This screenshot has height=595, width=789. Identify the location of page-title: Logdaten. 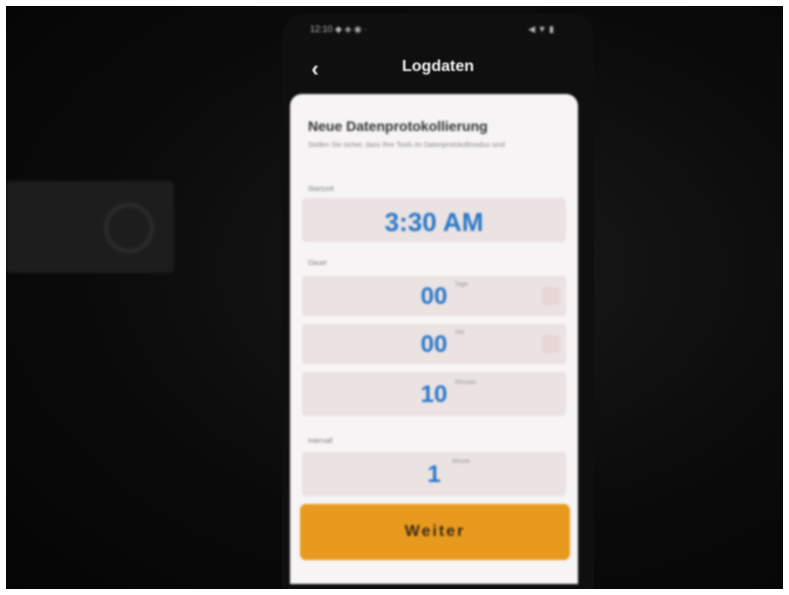
(438, 66).